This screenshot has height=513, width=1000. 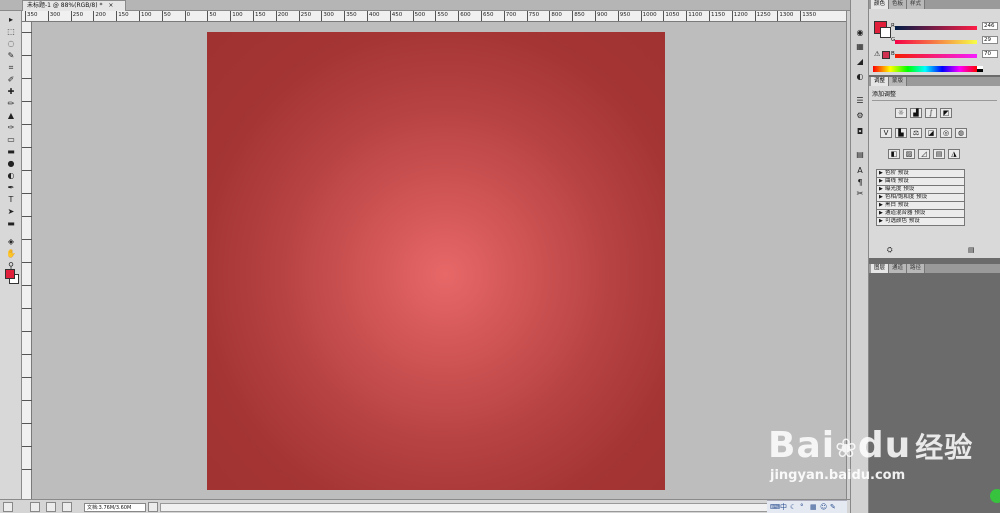 What do you see at coordinates (153, 507) in the screenshot?
I see `status-arrow-icon` at bounding box center [153, 507].